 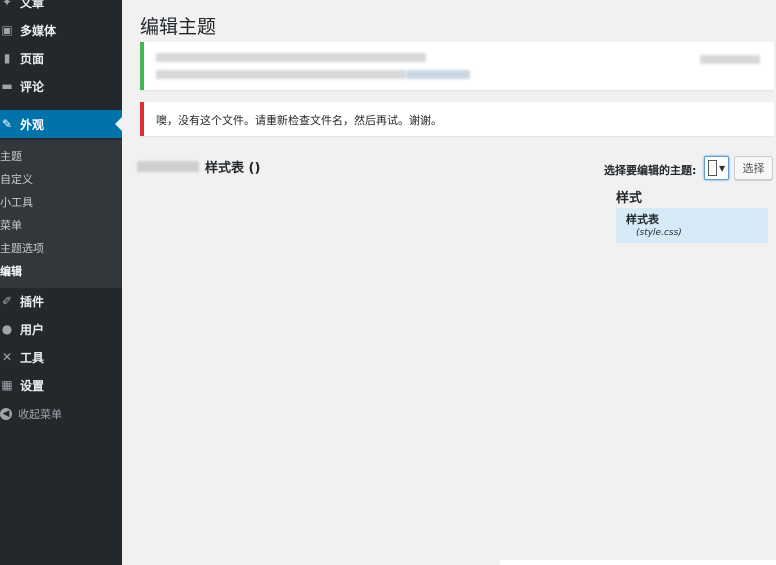 What do you see at coordinates (299, 120) in the screenshot?
I see `error-notice-text: 噢，没有这个文件。请重新检查文件名，然后再试。谢谢。` at bounding box center [299, 120].